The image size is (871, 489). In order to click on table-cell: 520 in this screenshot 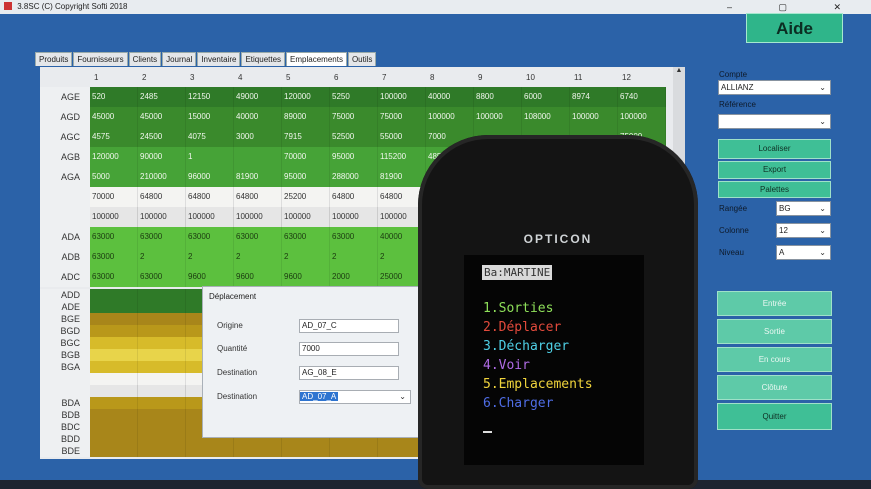, I will do `click(114, 97)`.